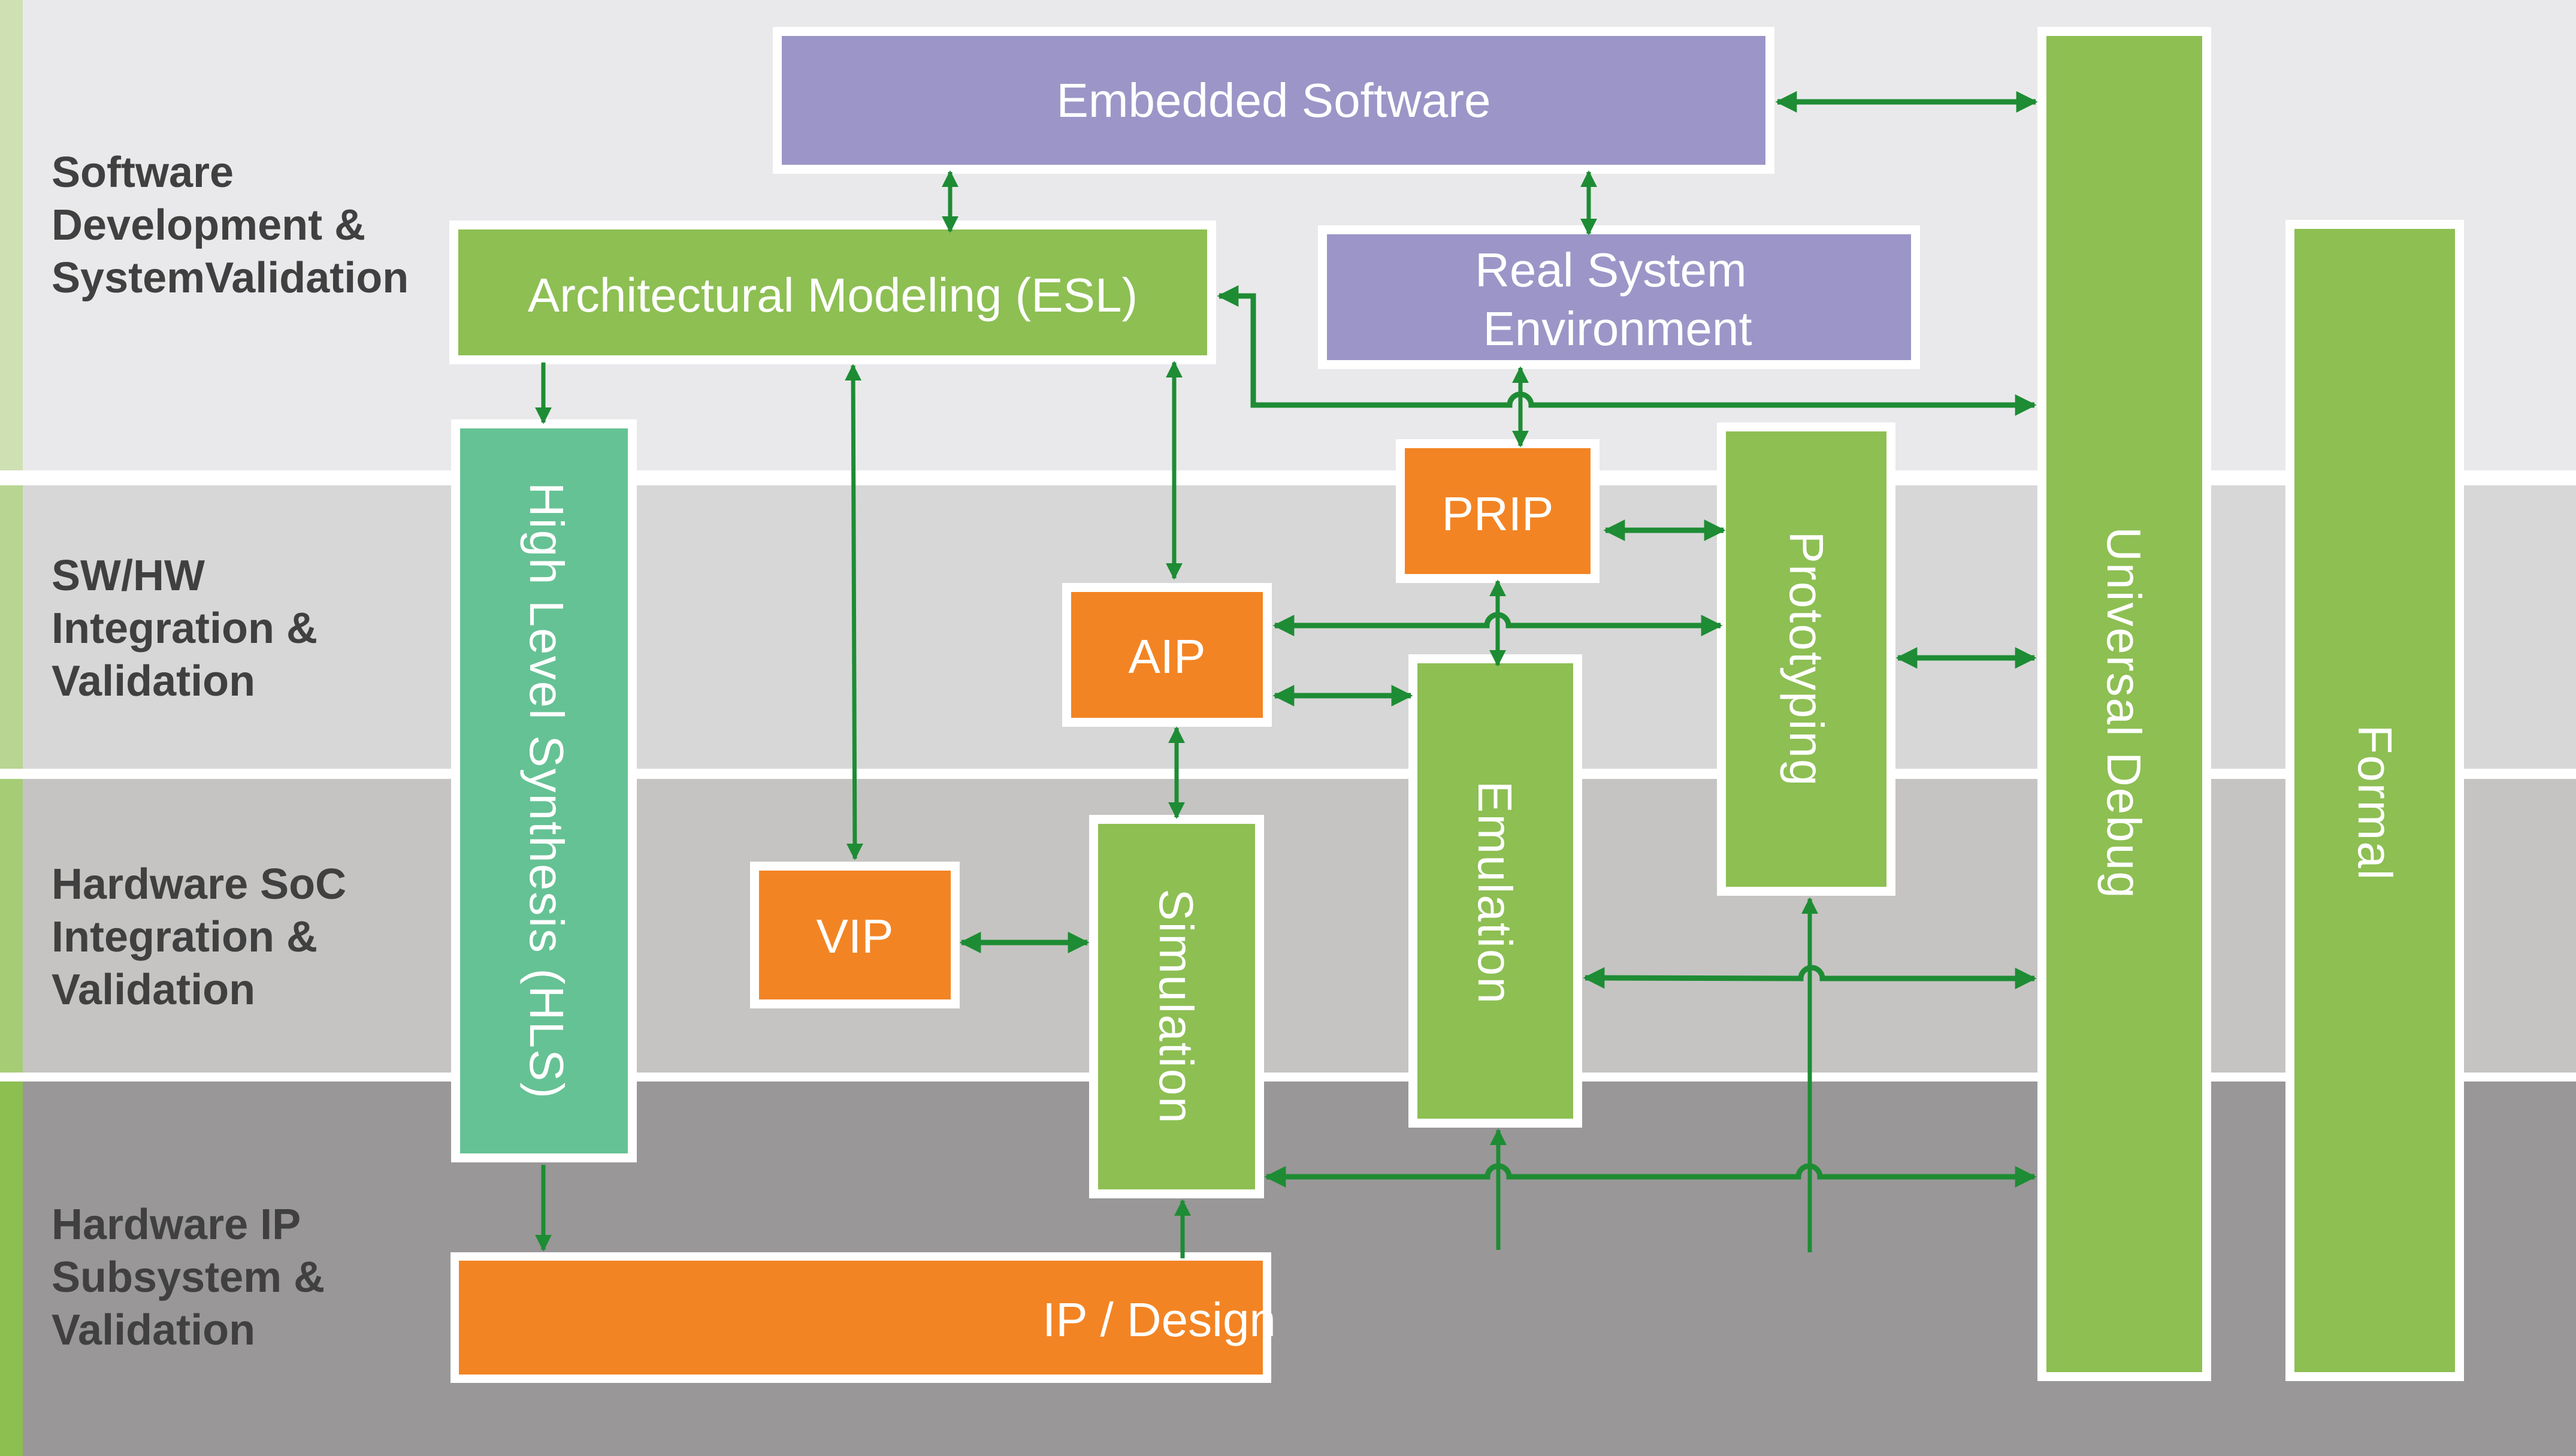  I want to click on box-label: Embedded Software, so click(1274, 101).